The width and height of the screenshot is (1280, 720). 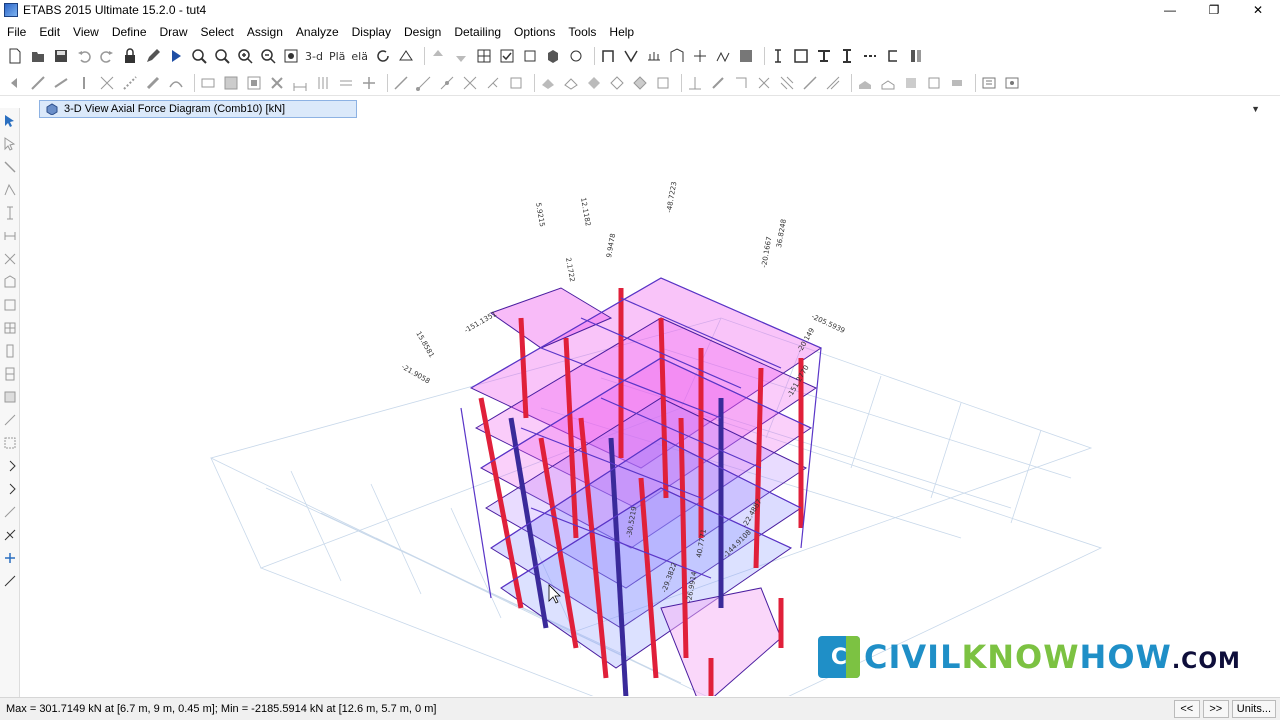 What do you see at coordinates (10, 121) in the screenshot?
I see `pointer-icon` at bounding box center [10, 121].